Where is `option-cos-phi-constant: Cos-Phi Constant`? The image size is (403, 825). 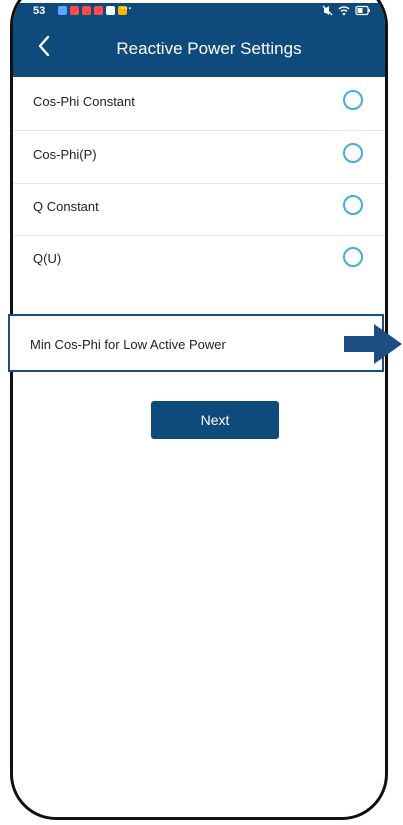 option-cos-phi-constant: Cos-Phi Constant is located at coordinates (199, 104).